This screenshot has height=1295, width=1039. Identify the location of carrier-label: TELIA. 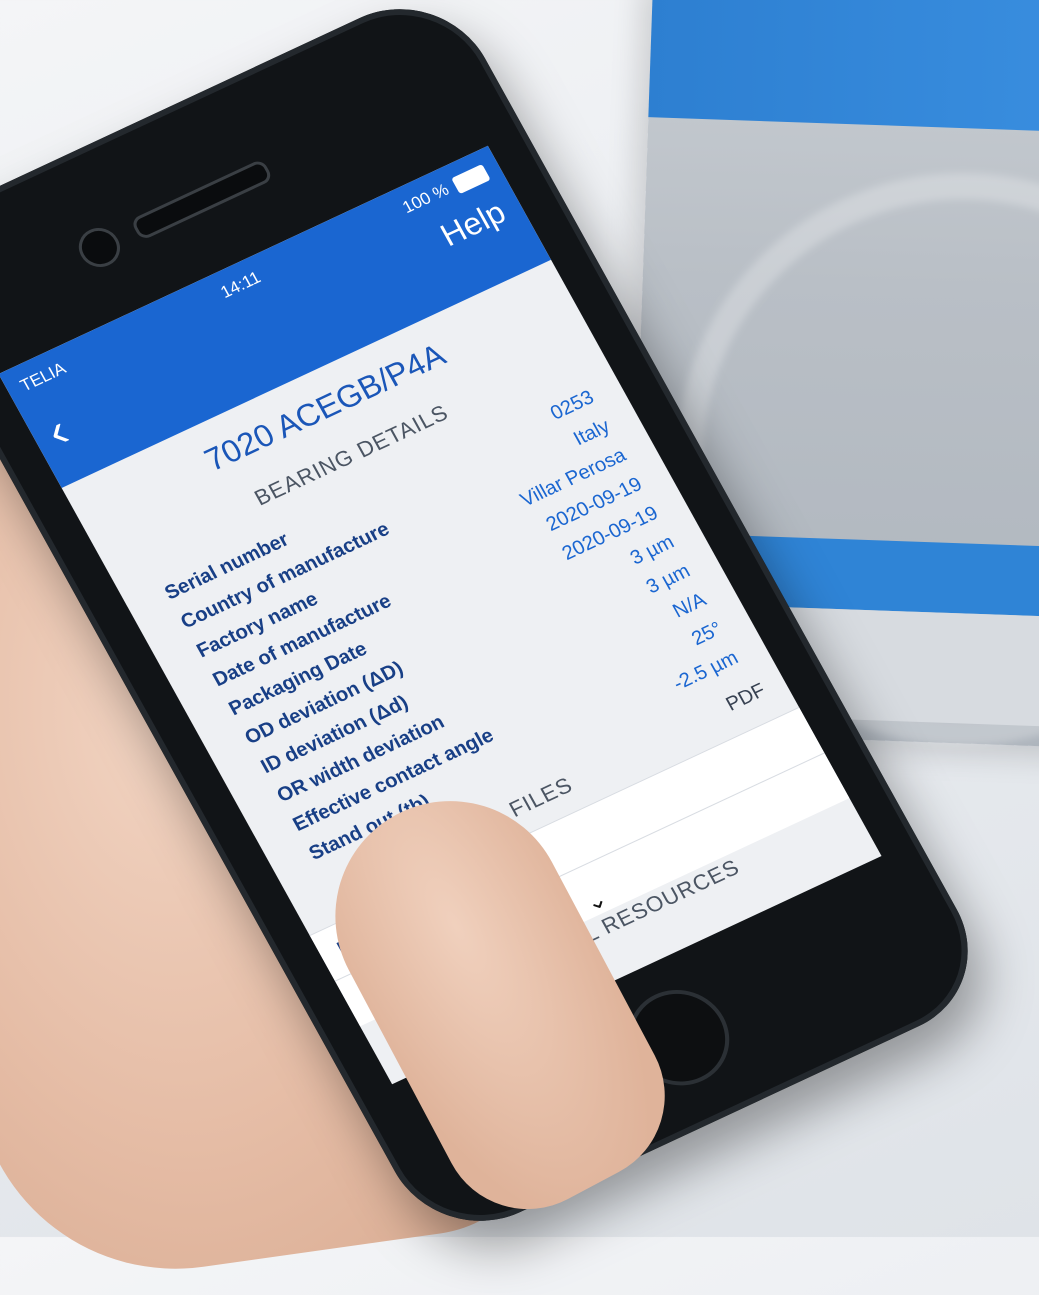
(43, 377).